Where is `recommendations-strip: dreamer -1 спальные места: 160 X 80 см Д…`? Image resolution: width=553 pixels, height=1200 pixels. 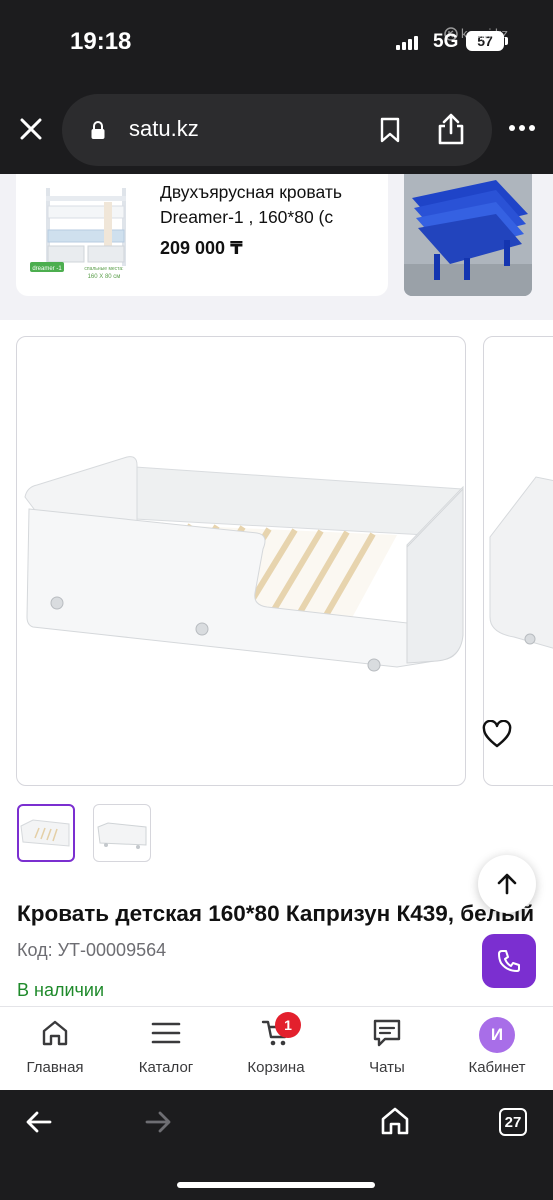
recommendations-strip: dreamer -1 спальные места: 160 X 80 см Д… is located at coordinates (276, 247).